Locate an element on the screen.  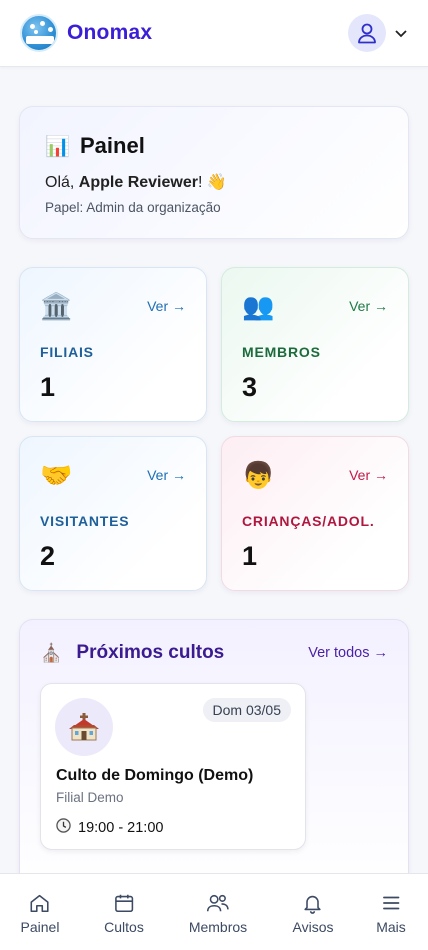
stat-label: CRIANÇAS/ADOL. is located at coordinates (308, 521).